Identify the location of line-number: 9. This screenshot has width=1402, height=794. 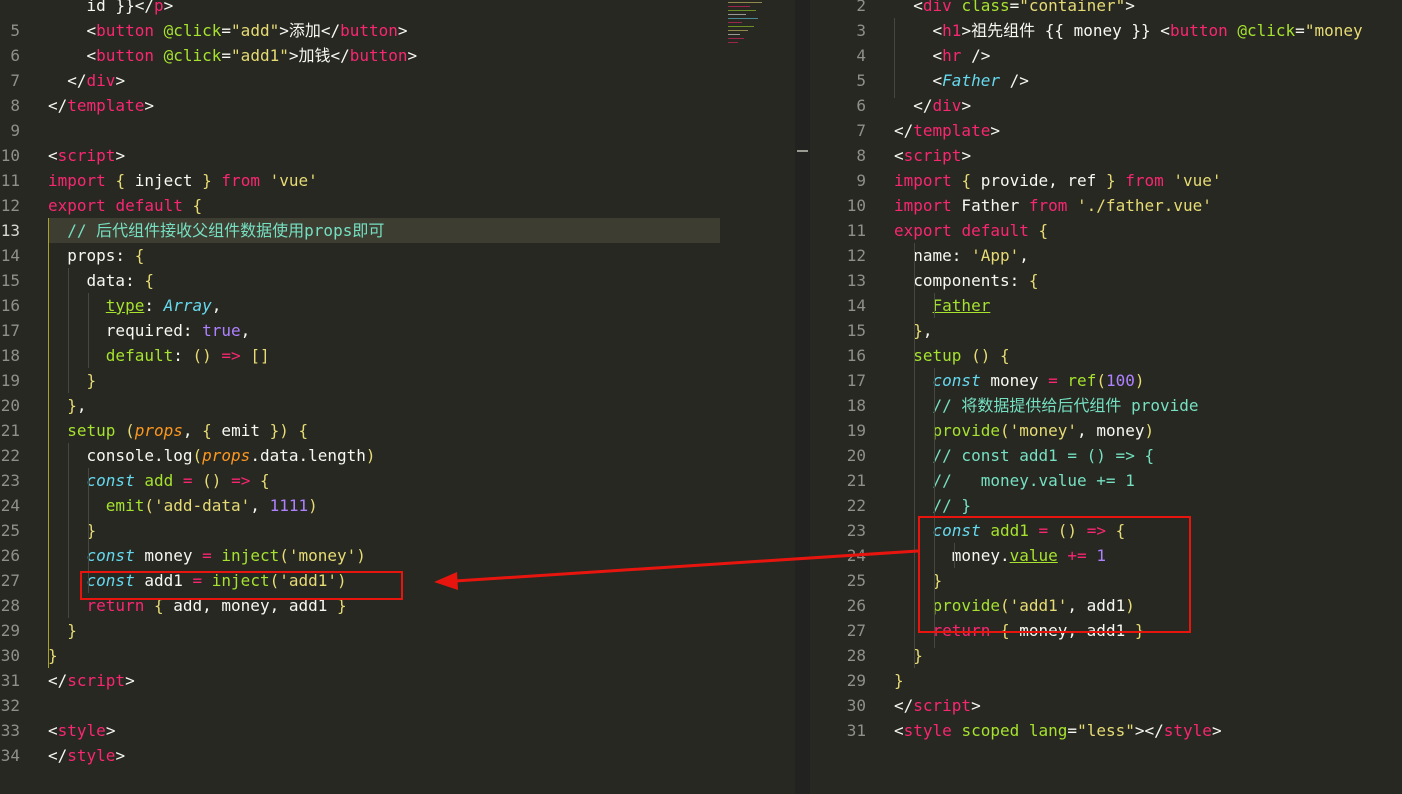
(15, 130).